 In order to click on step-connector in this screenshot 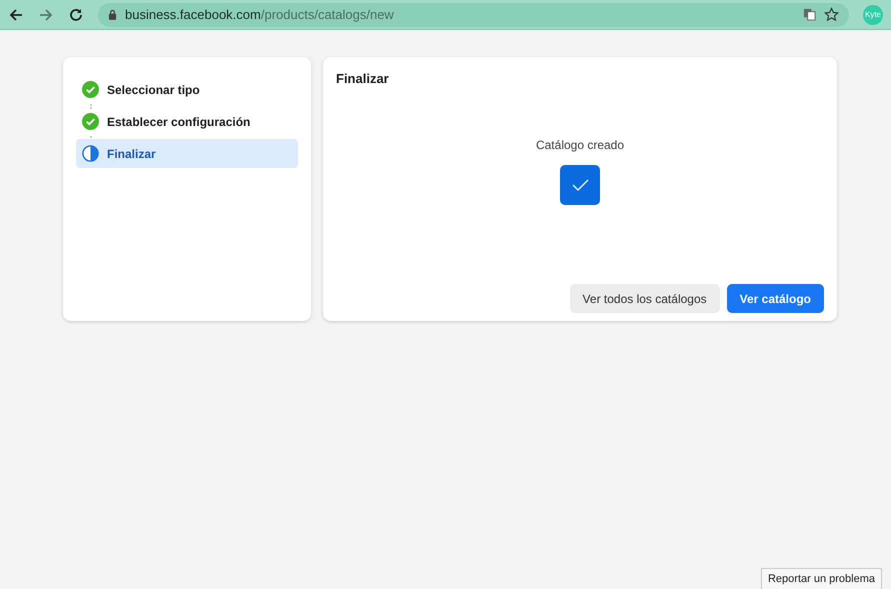, I will do `click(91, 105)`.